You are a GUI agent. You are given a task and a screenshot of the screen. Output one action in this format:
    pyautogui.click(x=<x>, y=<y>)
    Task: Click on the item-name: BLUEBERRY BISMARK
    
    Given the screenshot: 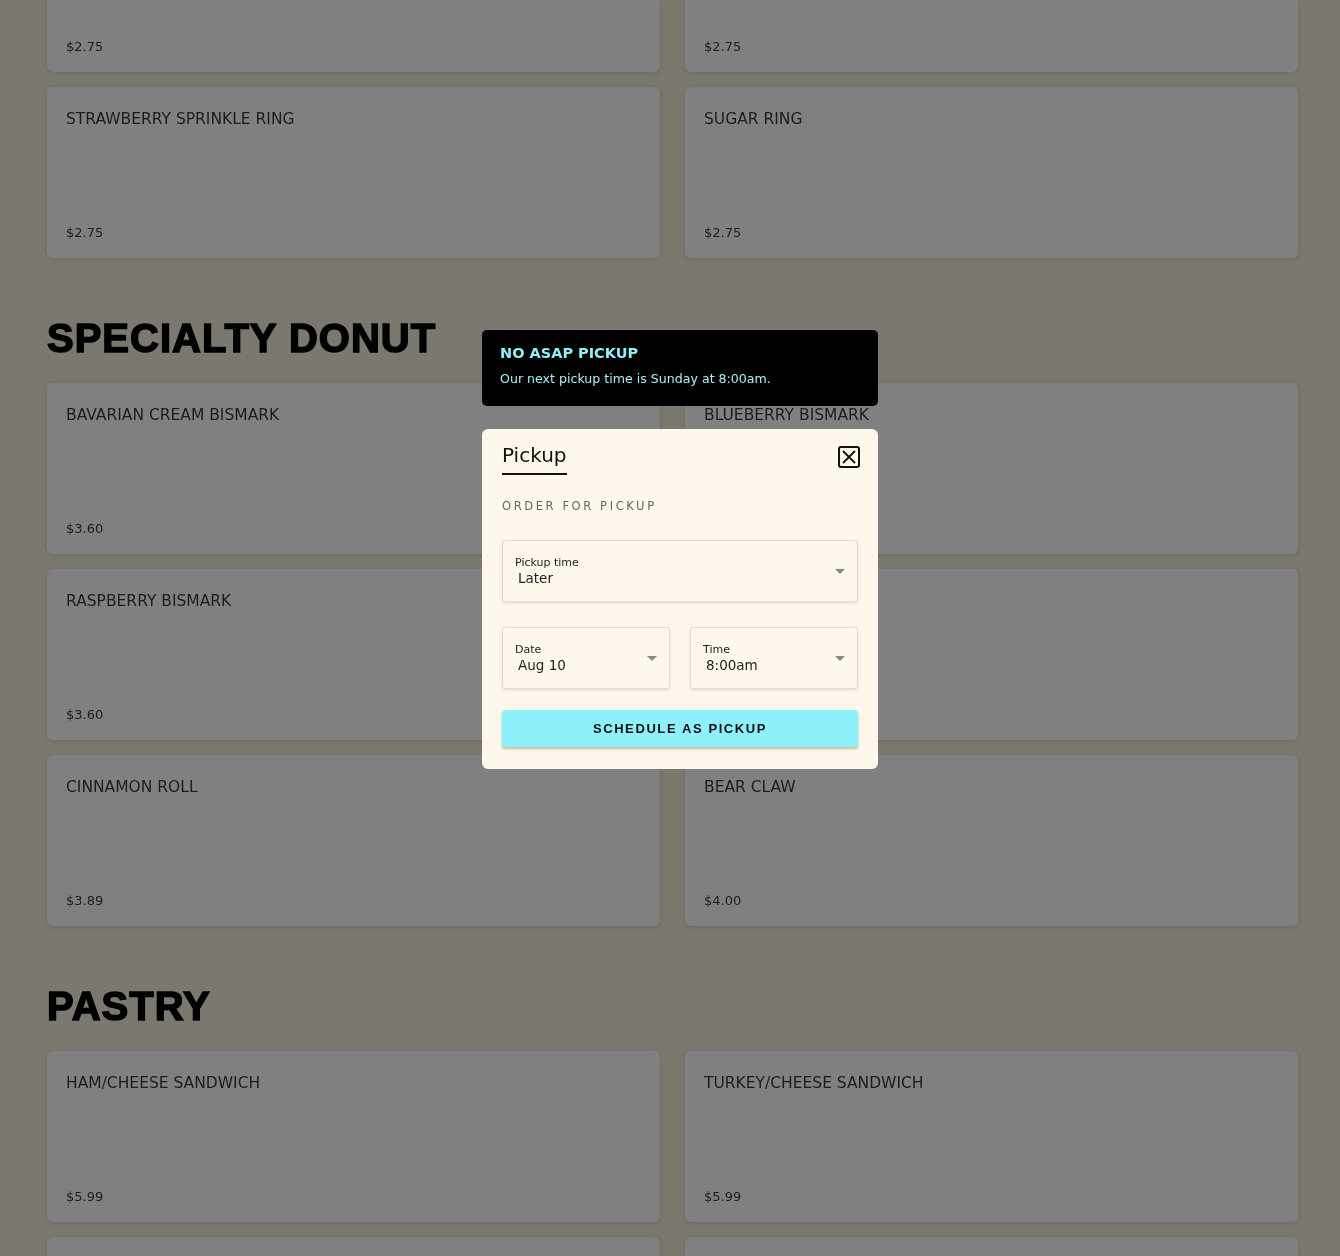 What is the action you would take?
    pyautogui.click(x=786, y=415)
    